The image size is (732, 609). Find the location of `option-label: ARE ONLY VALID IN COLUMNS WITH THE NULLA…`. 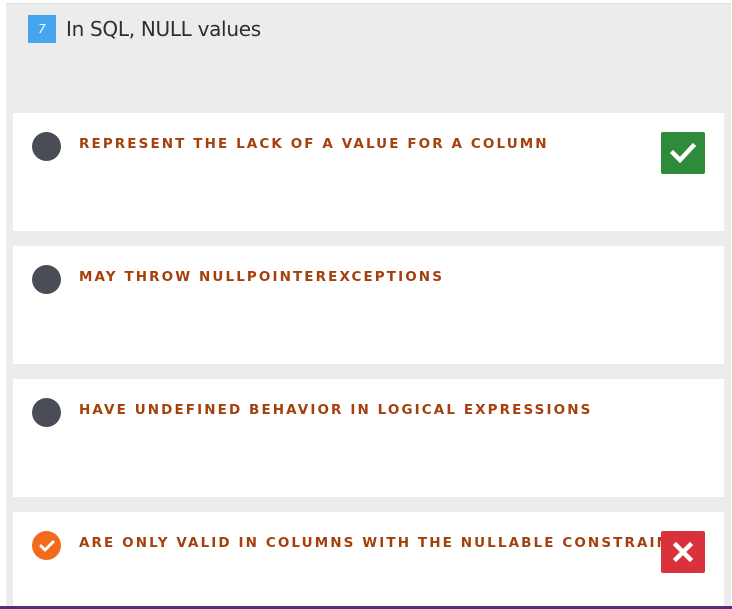

option-label: ARE ONLY VALID IN COLUMNS WITH THE NULLA… is located at coordinates (380, 543).